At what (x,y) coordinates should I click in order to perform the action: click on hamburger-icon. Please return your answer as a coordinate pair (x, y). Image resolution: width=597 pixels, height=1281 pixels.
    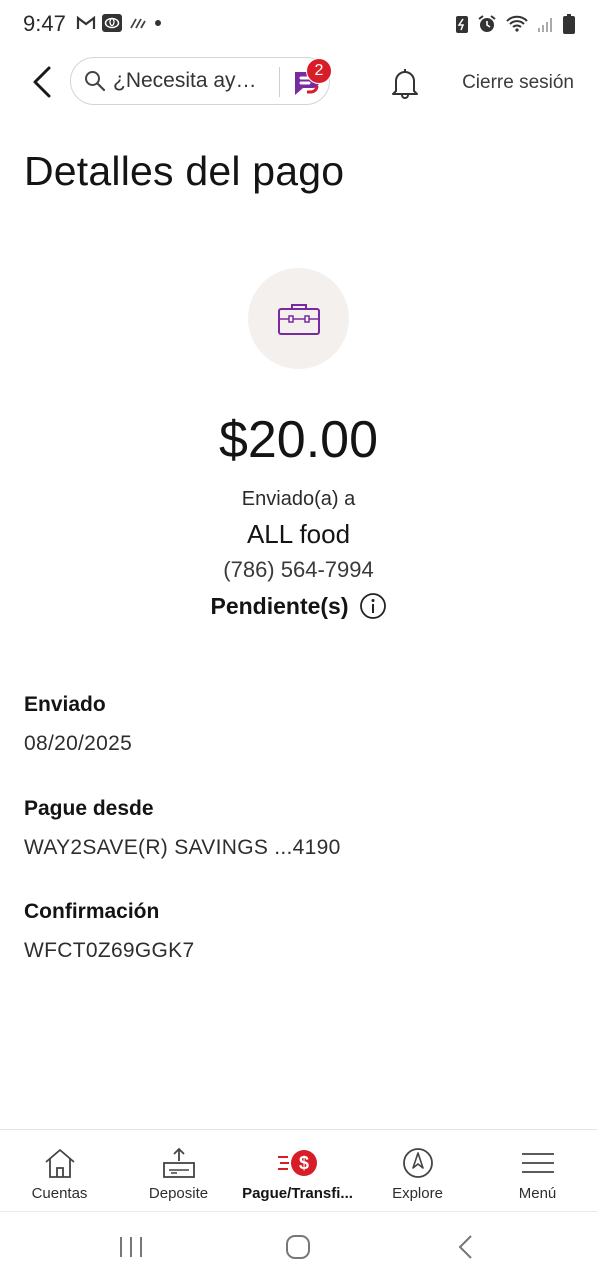
    Looking at the image, I should click on (537, 1163).